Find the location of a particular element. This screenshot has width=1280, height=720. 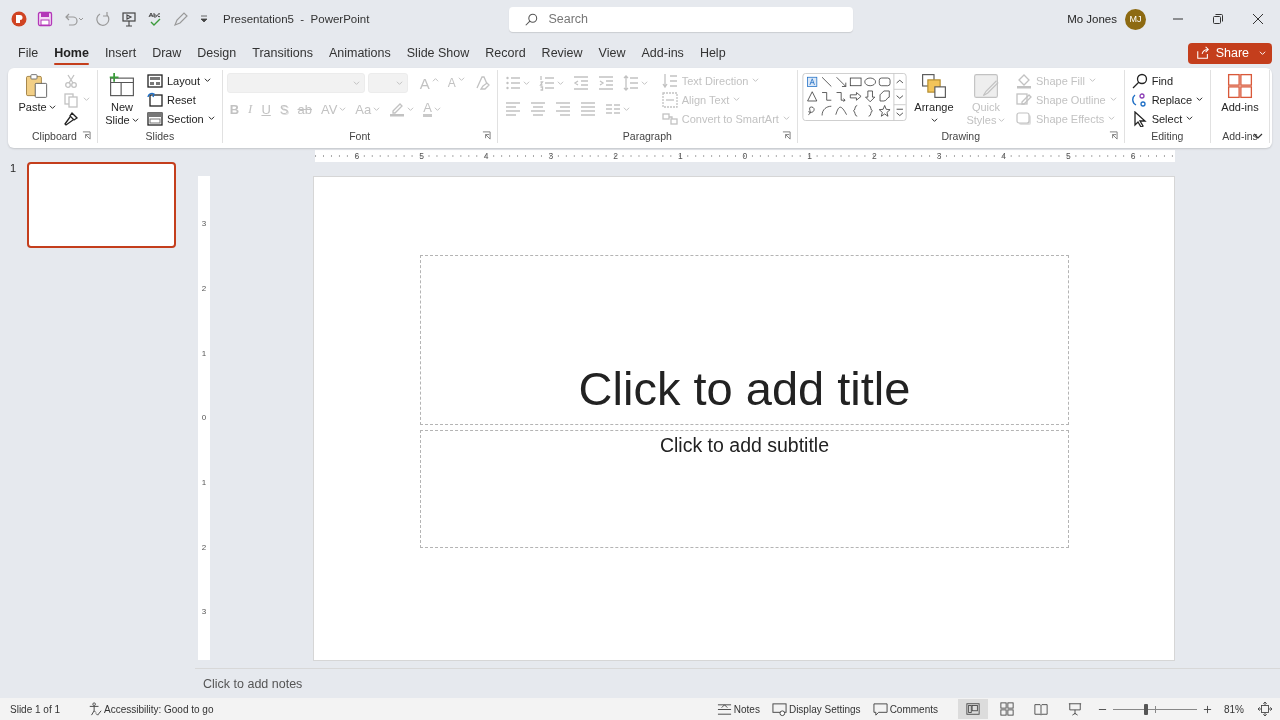

arrange-button: Arrange is located at coordinates (933, 98).